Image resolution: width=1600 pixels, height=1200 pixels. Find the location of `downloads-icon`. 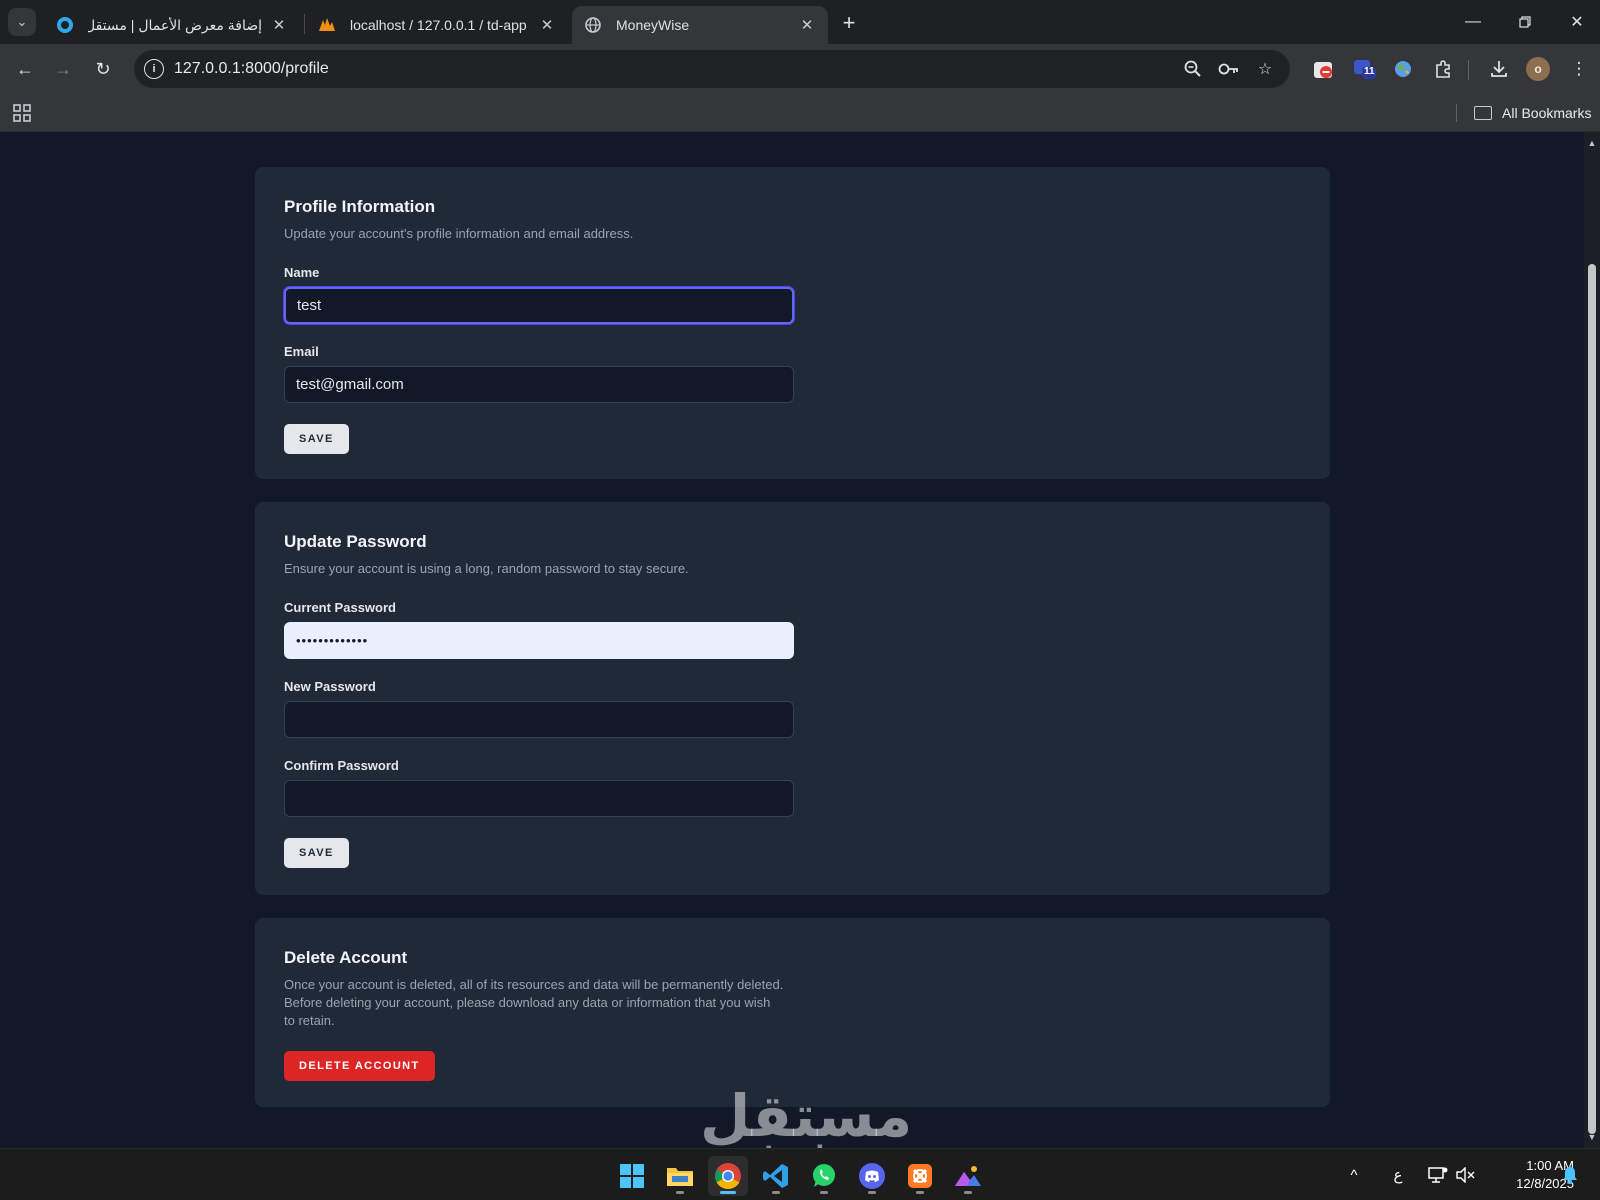

downloads-icon is located at coordinates (1499, 69).